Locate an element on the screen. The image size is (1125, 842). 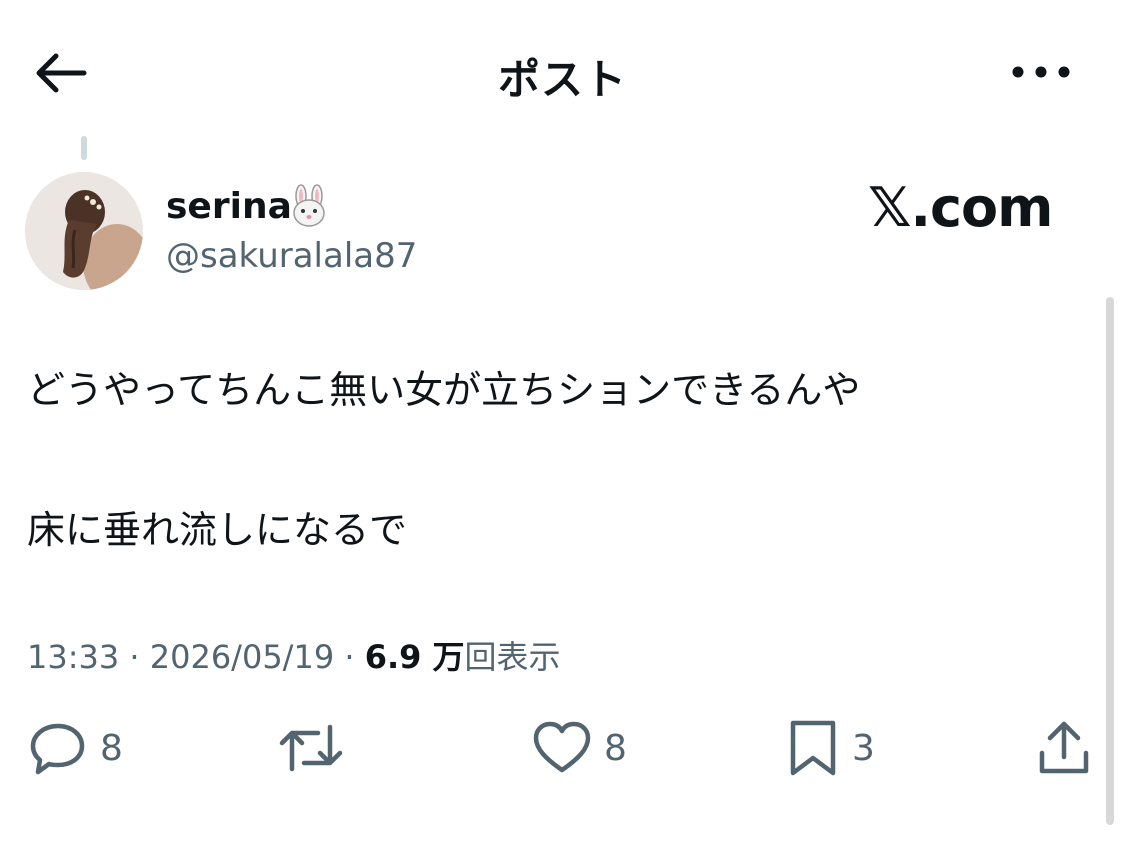
like-button: 8 is located at coordinates (579, 748).